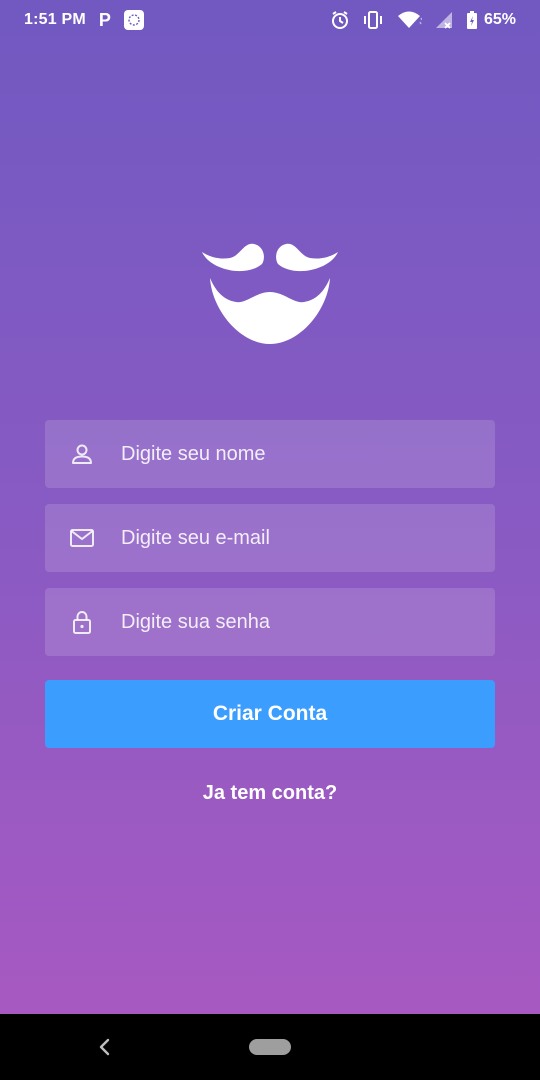 Image resolution: width=540 pixels, height=1080 pixels. What do you see at coordinates (409, 20) in the screenshot?
I see `wifi-icon` at bounding box center [409, 20].